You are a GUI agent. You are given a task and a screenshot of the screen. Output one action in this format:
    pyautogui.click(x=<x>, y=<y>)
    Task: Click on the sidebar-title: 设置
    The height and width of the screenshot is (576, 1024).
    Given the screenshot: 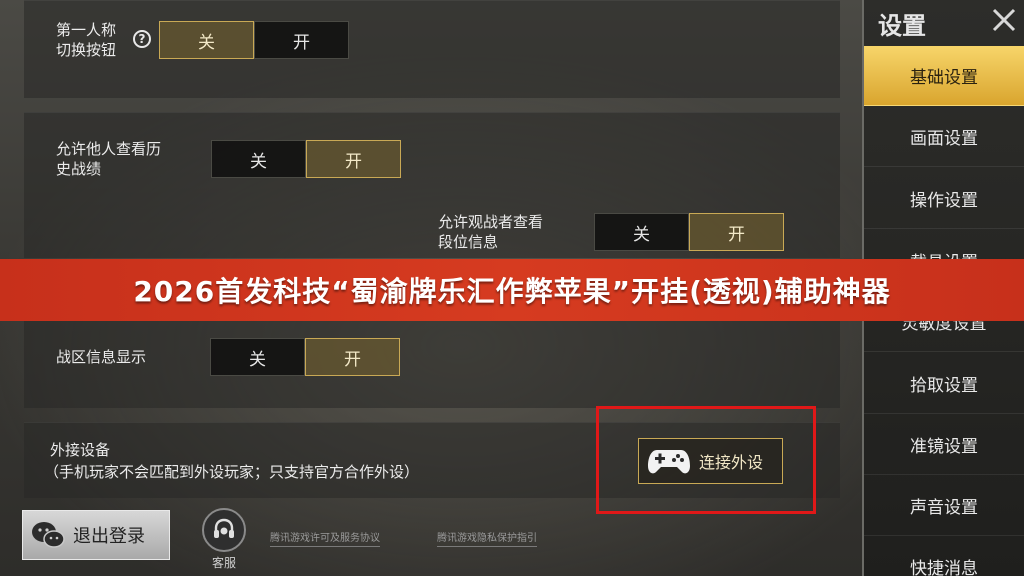 What is the action you would take?
    pyautogui.click(x=902, y=26)
    